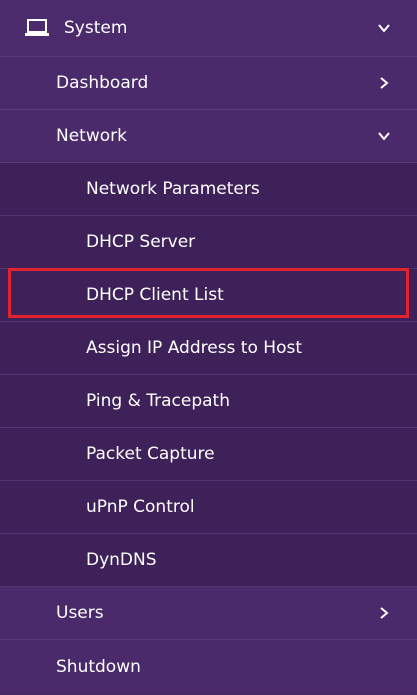  I want to click on submenu-item-network-parameters: Network Parameters, so click(208, 189).